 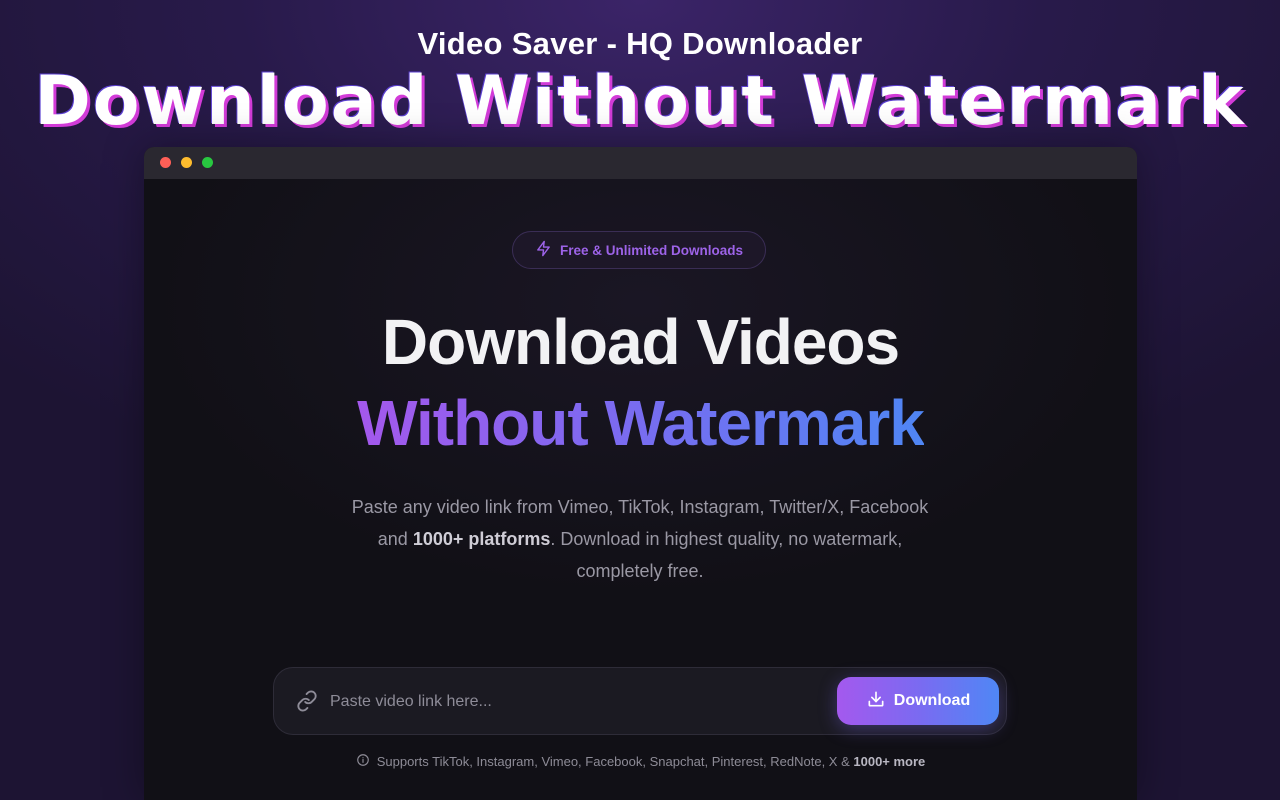 What do you see at coordinates (640, 163) in the screenshot?
I see `browser-titlebar` at bounding box center [640, 163].